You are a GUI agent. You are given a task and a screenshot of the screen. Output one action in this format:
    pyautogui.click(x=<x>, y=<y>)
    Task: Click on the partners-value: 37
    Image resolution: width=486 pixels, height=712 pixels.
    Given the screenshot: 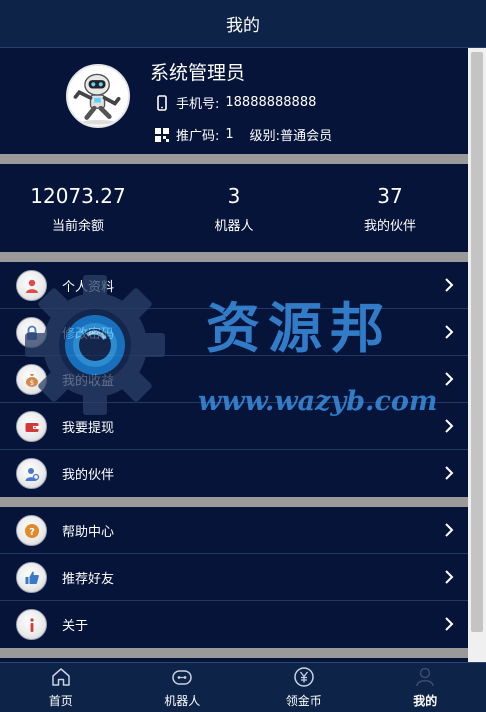 What is the action you would take?
    pyautogui.click(x=390, y=195)
    